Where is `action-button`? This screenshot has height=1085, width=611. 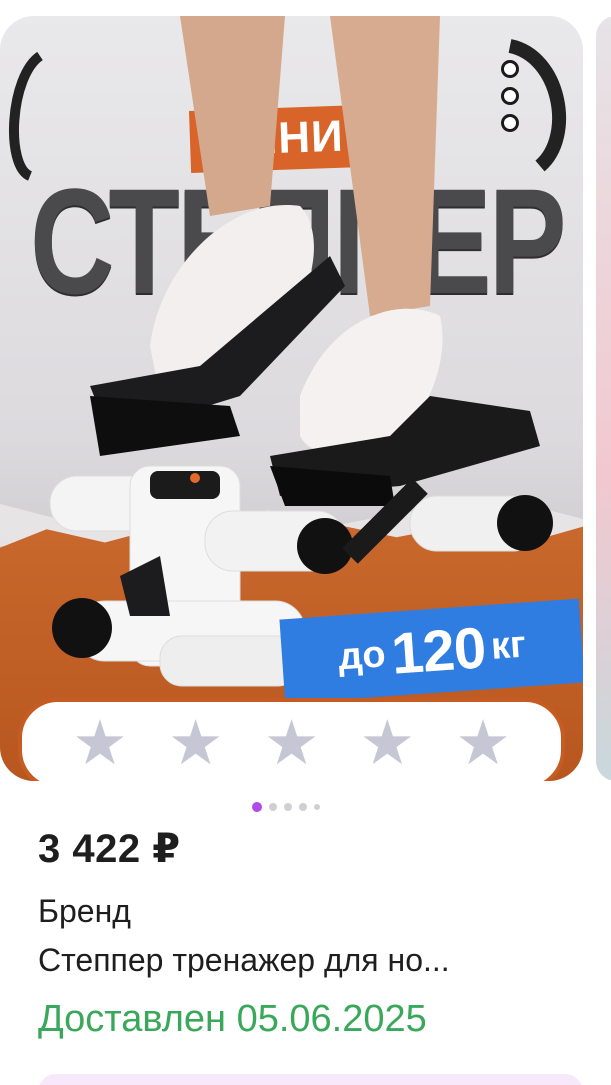
action-button is located at coordinates (310, 1079).